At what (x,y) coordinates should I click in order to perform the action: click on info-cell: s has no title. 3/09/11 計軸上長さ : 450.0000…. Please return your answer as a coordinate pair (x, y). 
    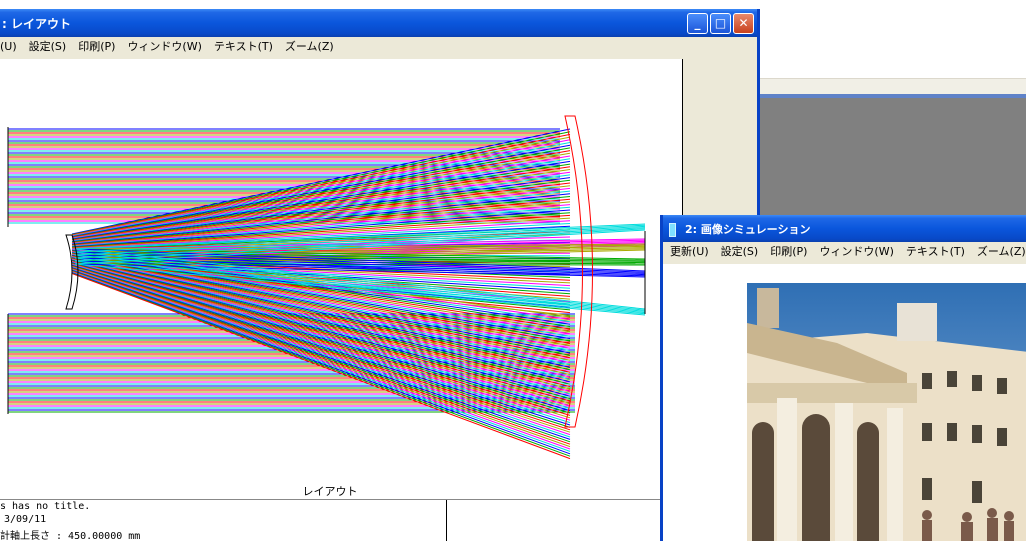
    Looking at the image, I should click on (223, 520).